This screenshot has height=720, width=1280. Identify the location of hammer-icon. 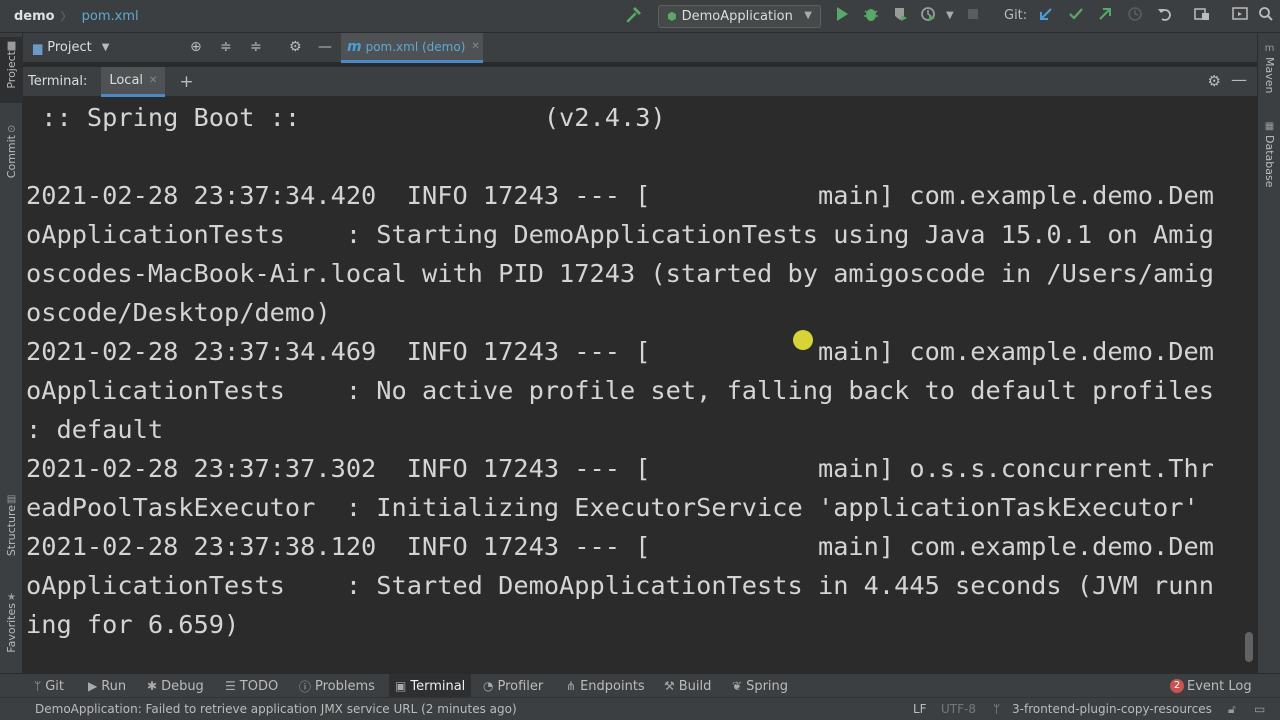
(634, 17).